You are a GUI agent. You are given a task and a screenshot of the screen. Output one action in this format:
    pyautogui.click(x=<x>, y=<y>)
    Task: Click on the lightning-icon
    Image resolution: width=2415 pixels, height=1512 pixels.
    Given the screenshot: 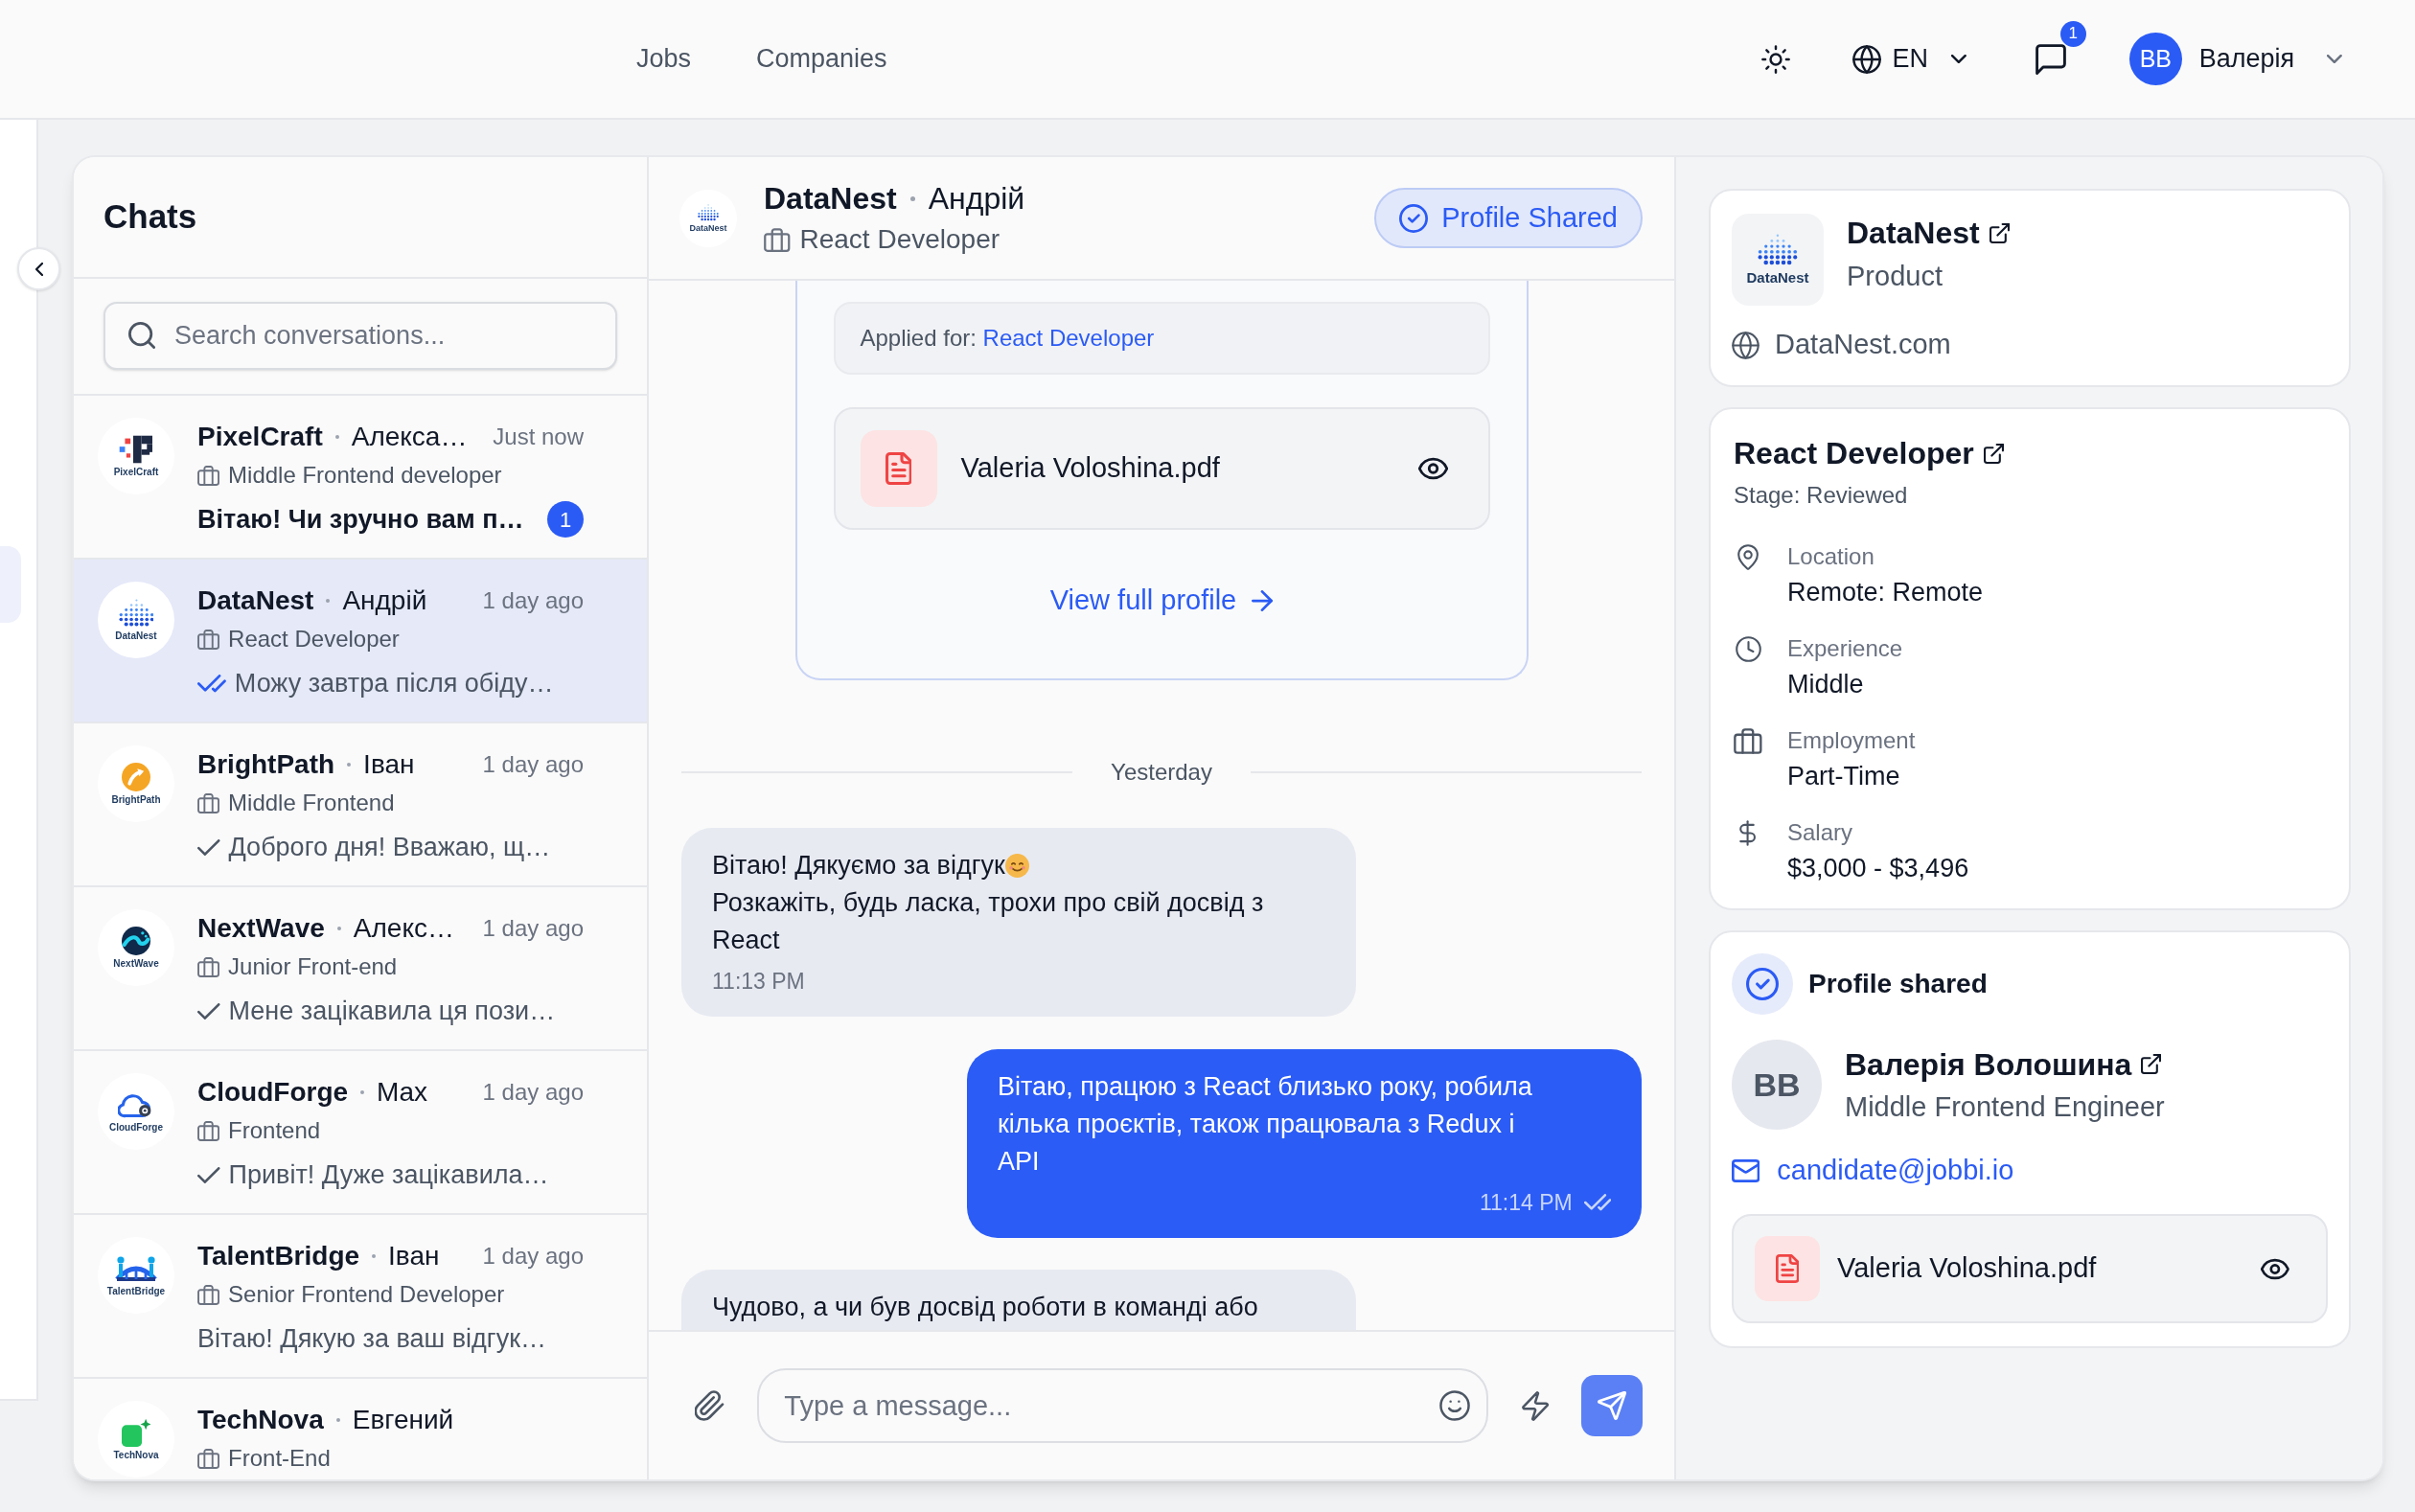 What is the action you would take?
    pyautogui.click(x=1535, y=1405)
    